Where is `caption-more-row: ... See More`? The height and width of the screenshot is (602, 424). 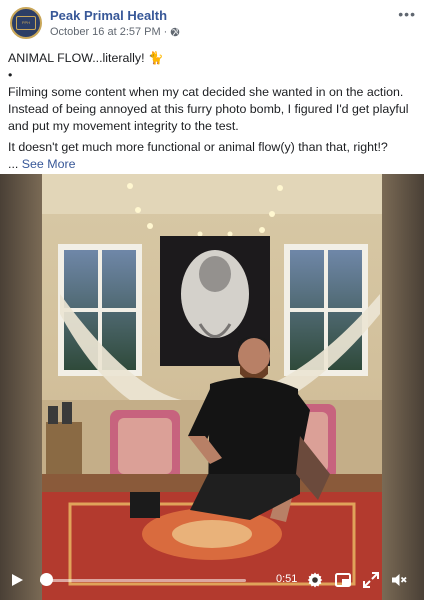 caption-more-row: ... See More is located at coordinates (213, 164).